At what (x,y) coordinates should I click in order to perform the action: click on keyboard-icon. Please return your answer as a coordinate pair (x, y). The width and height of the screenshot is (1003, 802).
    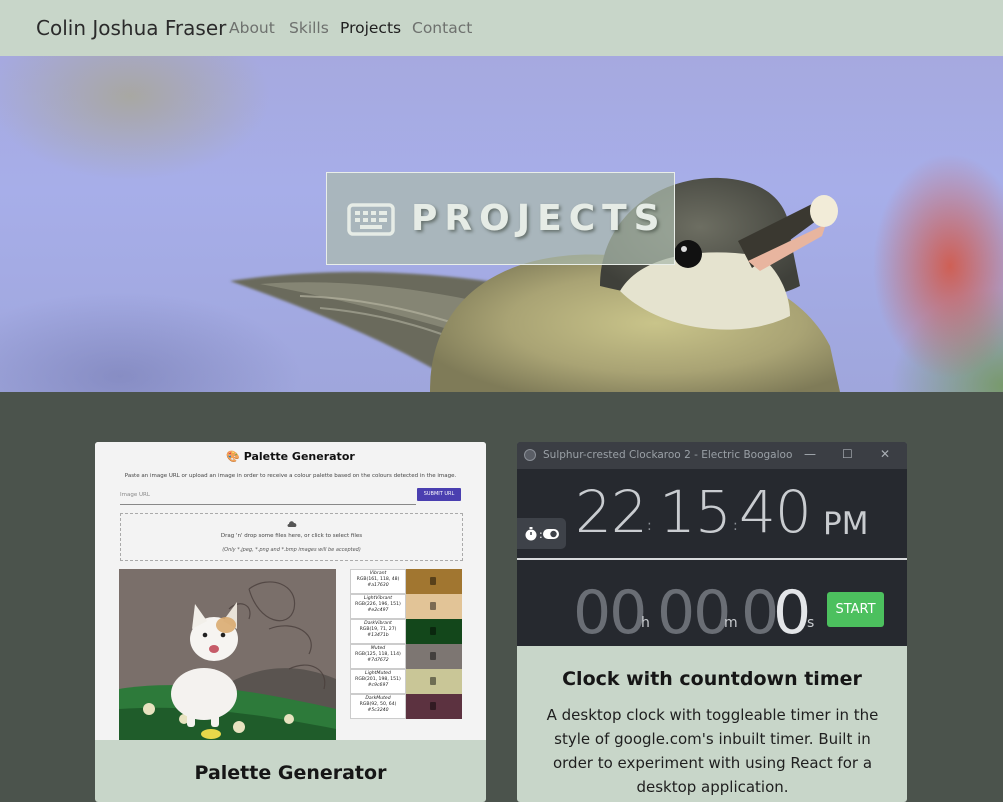
    Looking at the image, I should click on (371, 219).